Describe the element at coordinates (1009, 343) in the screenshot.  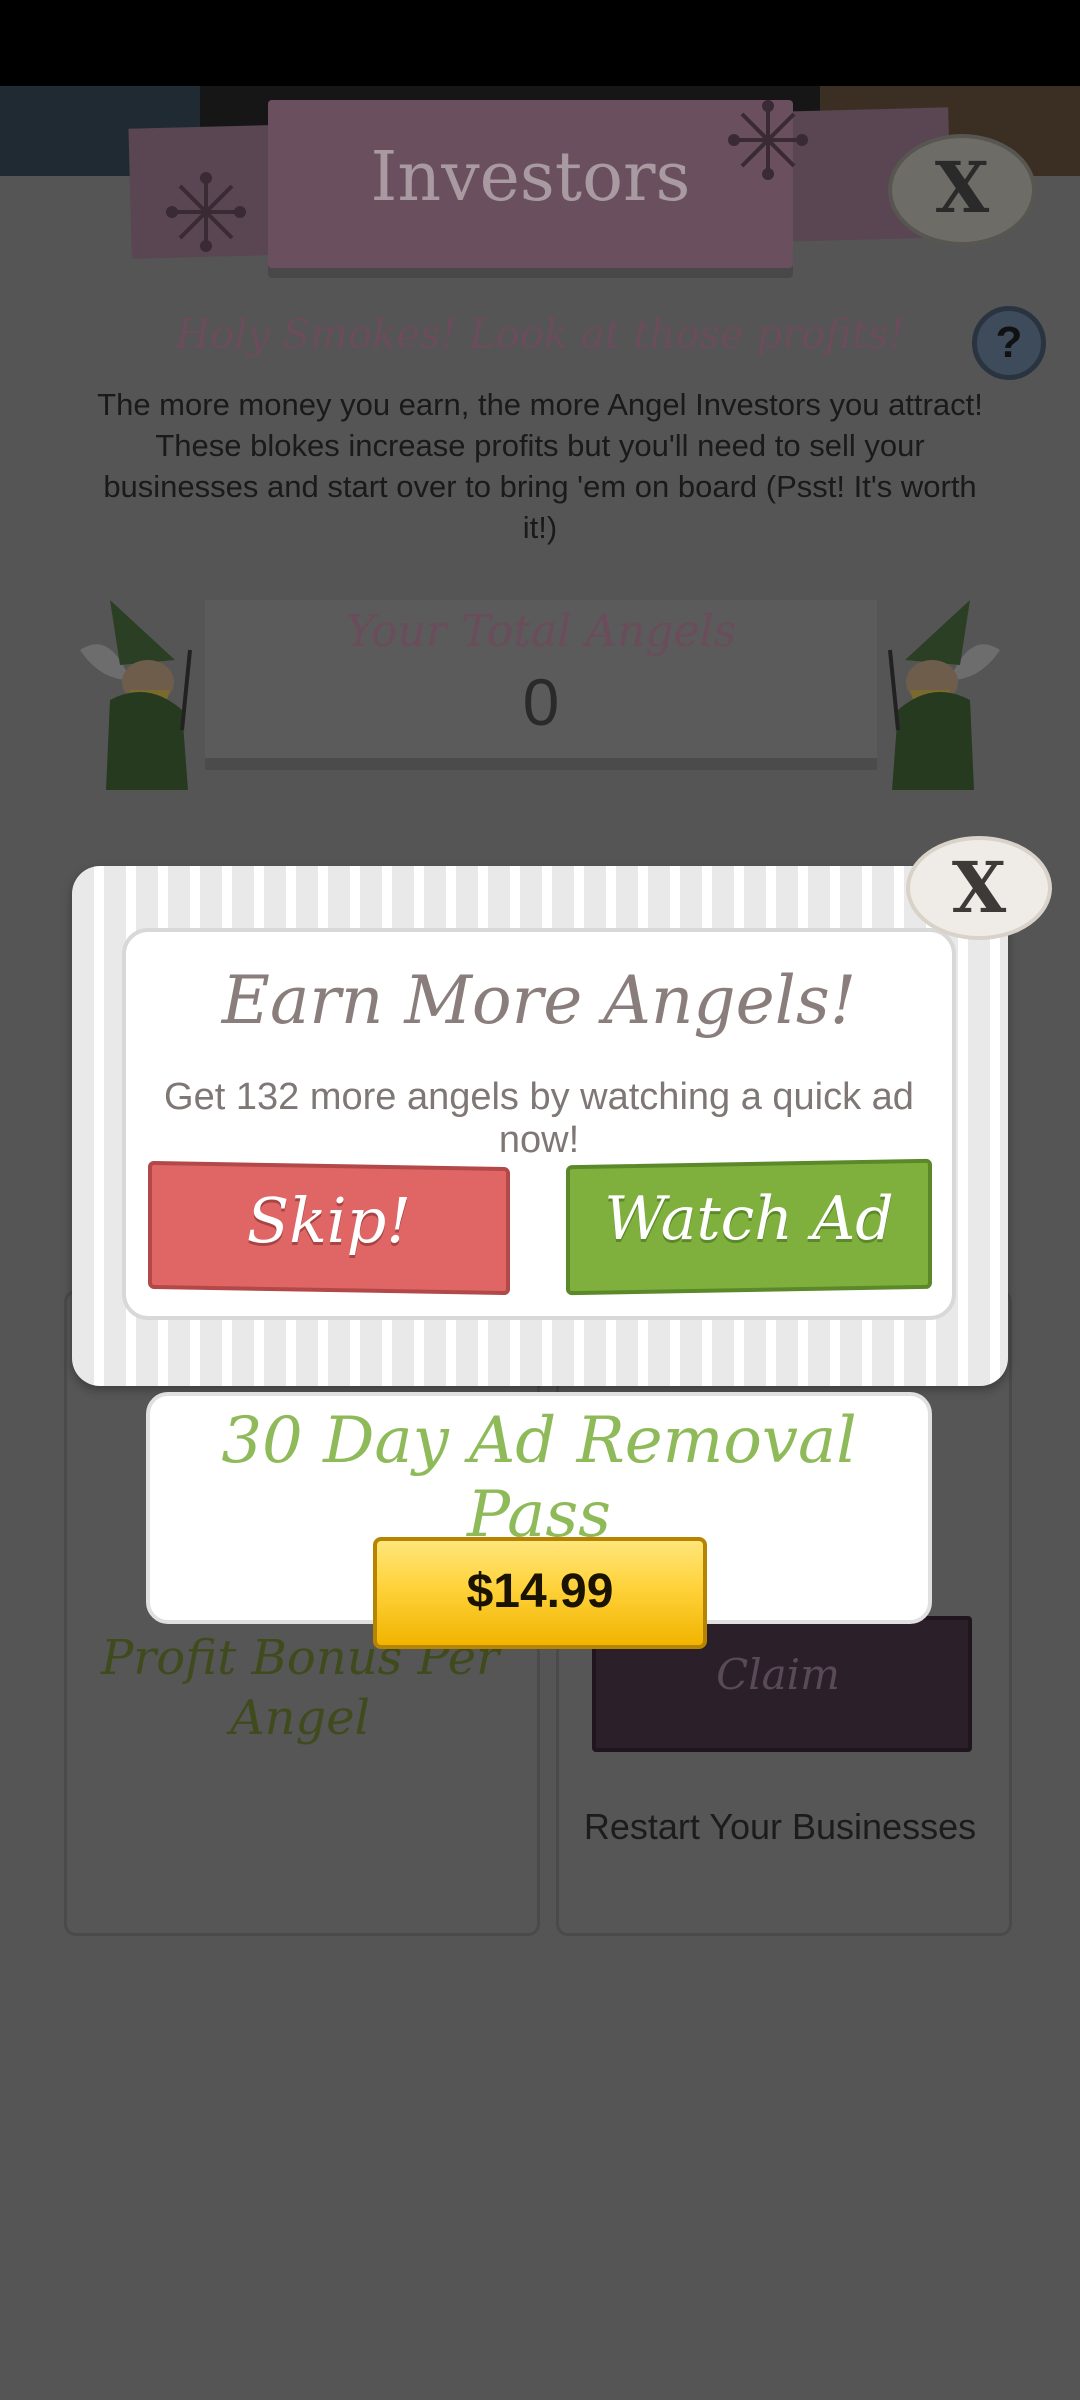
I see `help-button: ?` at that location.